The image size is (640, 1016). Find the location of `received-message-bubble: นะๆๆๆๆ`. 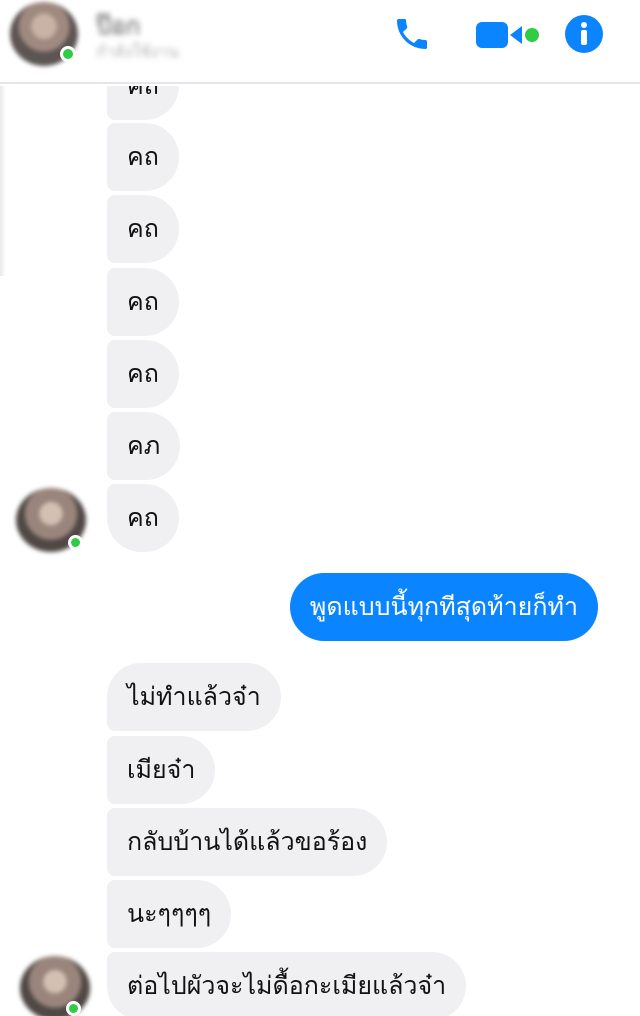

received-message-bubble: นะๆๆๆๆ is located at coordinates (169, 914).